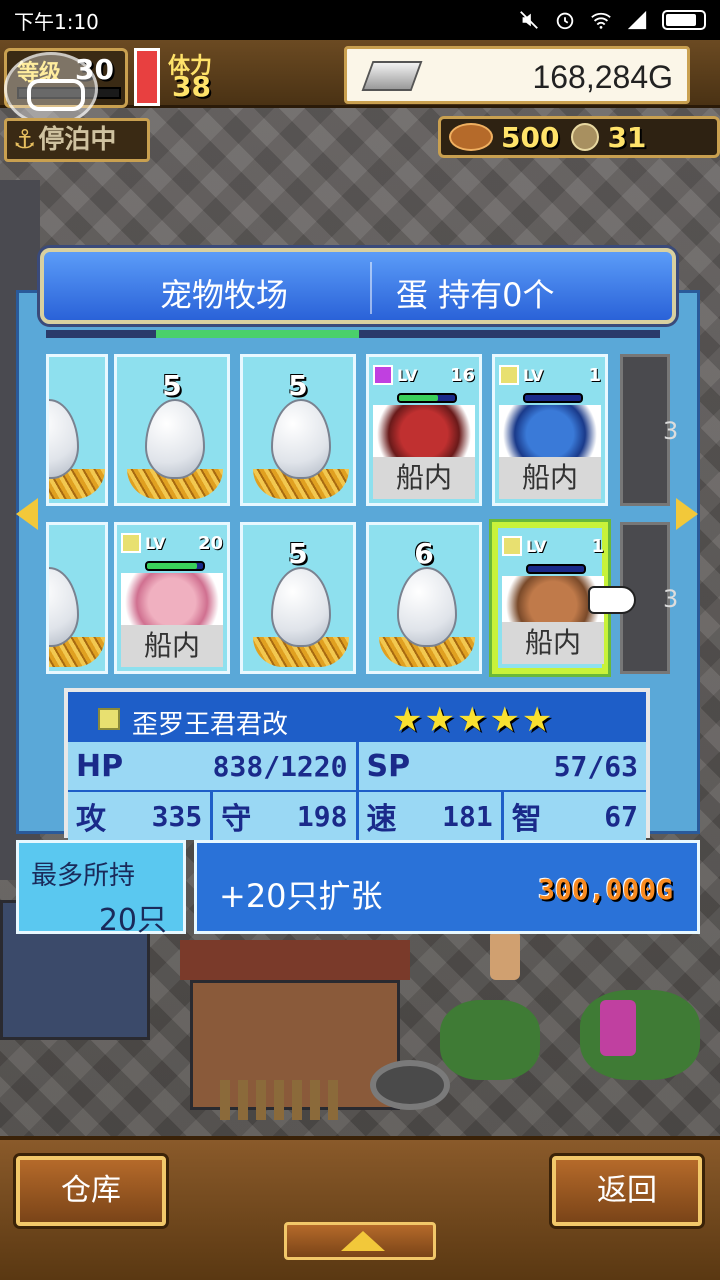 The image size is (720, 1280). What do you see at coordinates (132, 920) in the screenshot?
I see `capacity-value: 20只` at bounding box center [132, 920].